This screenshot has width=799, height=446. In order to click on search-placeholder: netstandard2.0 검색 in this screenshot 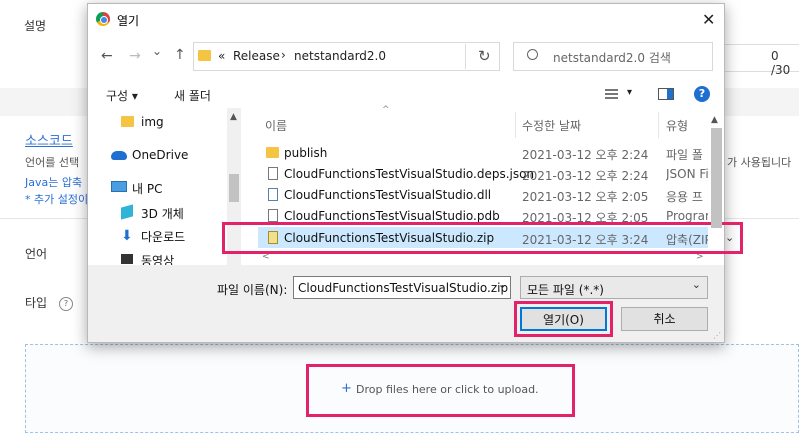, I will do `click(612, 58)`.